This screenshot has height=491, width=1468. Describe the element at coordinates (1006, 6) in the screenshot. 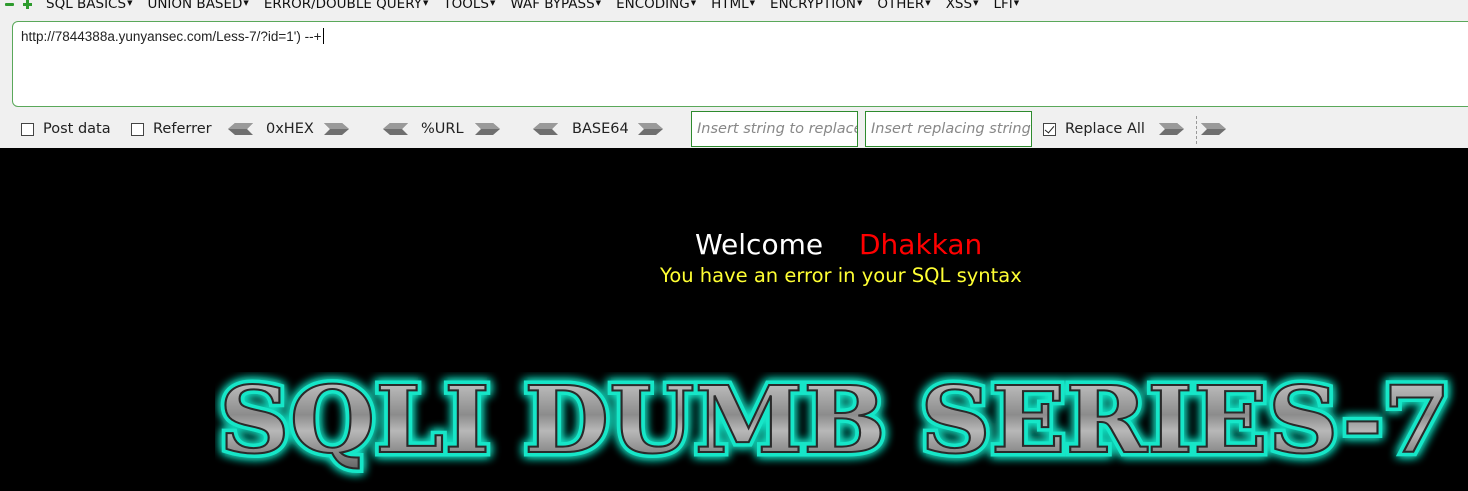

I see `menu-lfi: LFI▼` at that location.